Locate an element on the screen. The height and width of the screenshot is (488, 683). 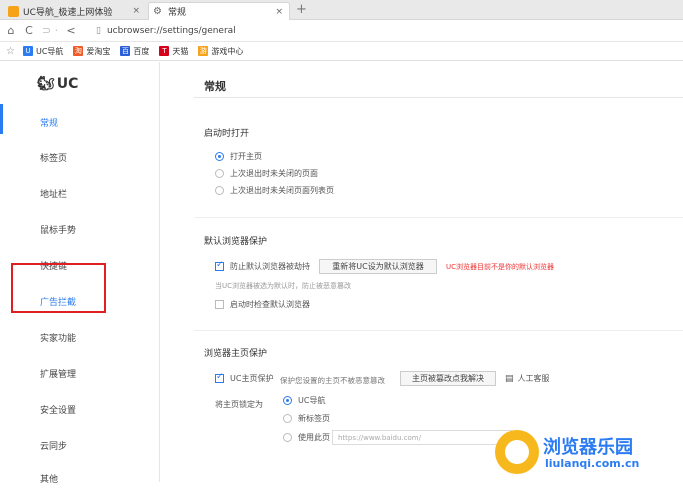
sidebar-item-tabs: 标签页 is located at coordinates (79, 157).